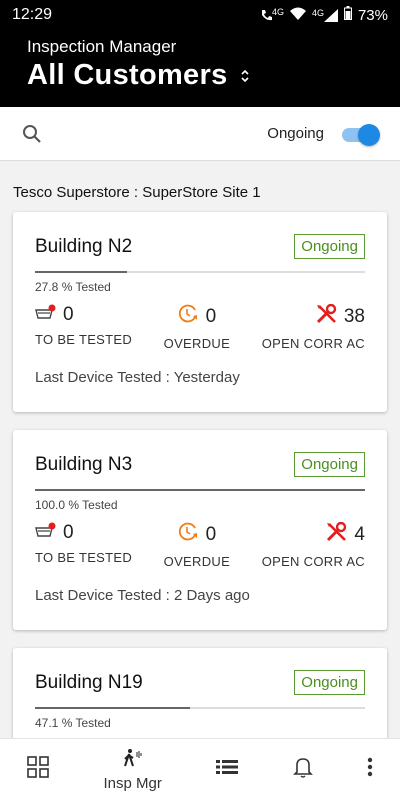 This screenshot has height=800, width=400. Describe the element at coordinates (272, 15) in the screenshot. I see `phone-network-icon: 4G` at that location.